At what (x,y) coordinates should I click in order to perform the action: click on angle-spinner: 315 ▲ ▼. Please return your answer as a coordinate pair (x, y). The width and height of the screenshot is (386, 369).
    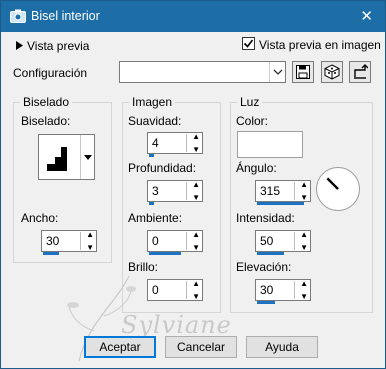
    Looking at the image, I should click on (283, 192).